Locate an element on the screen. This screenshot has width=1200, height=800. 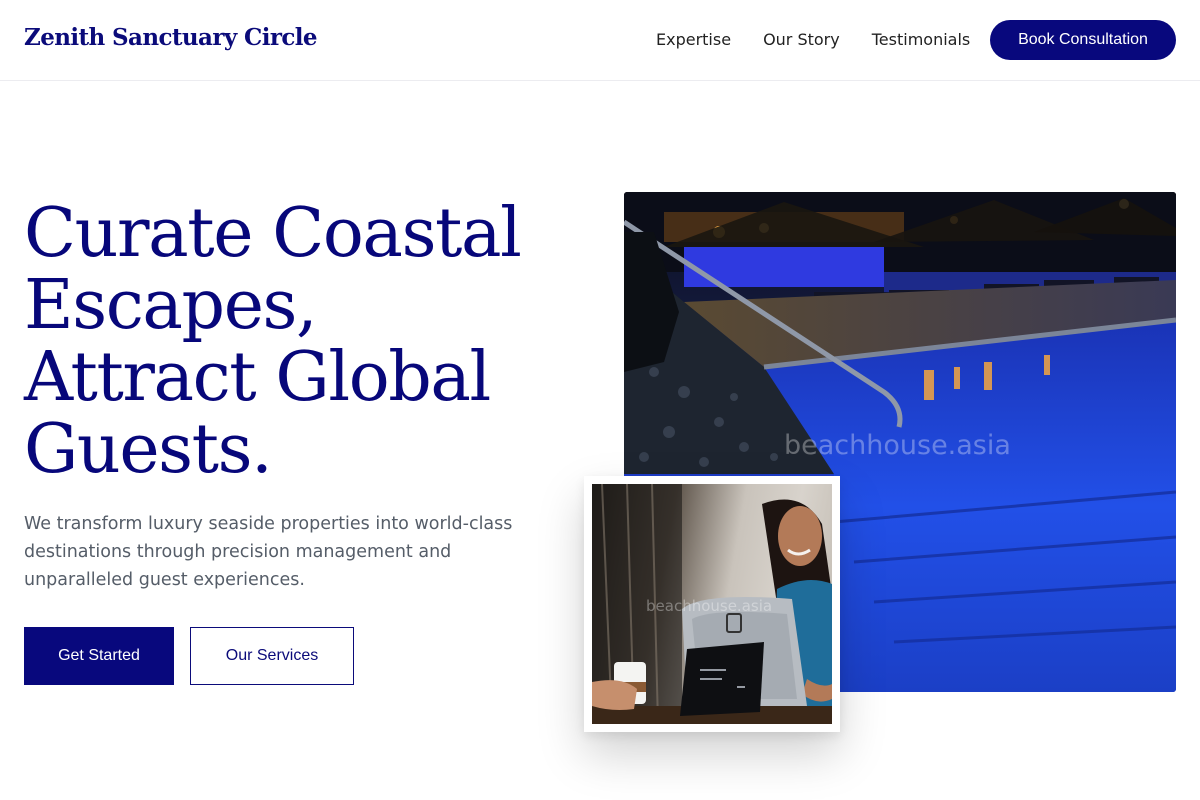
watermark: beachhouse.asia is located at coordinates (897, 445).